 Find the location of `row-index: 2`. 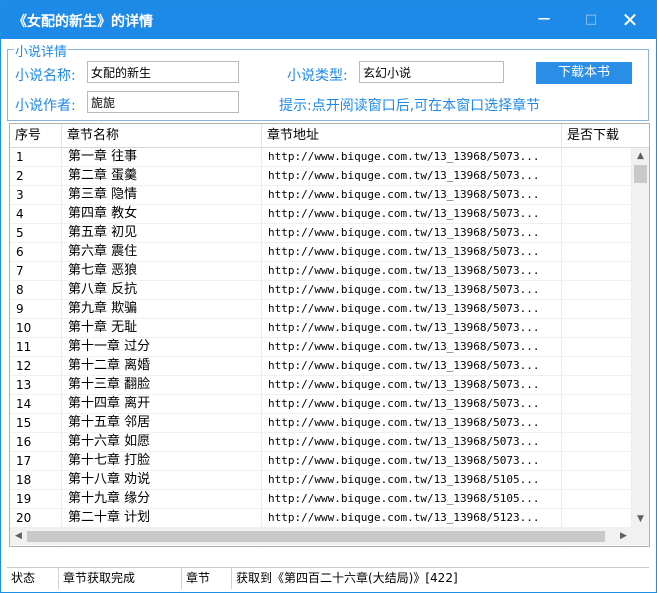

row-index: 2 is located at coordinates (36, 176).